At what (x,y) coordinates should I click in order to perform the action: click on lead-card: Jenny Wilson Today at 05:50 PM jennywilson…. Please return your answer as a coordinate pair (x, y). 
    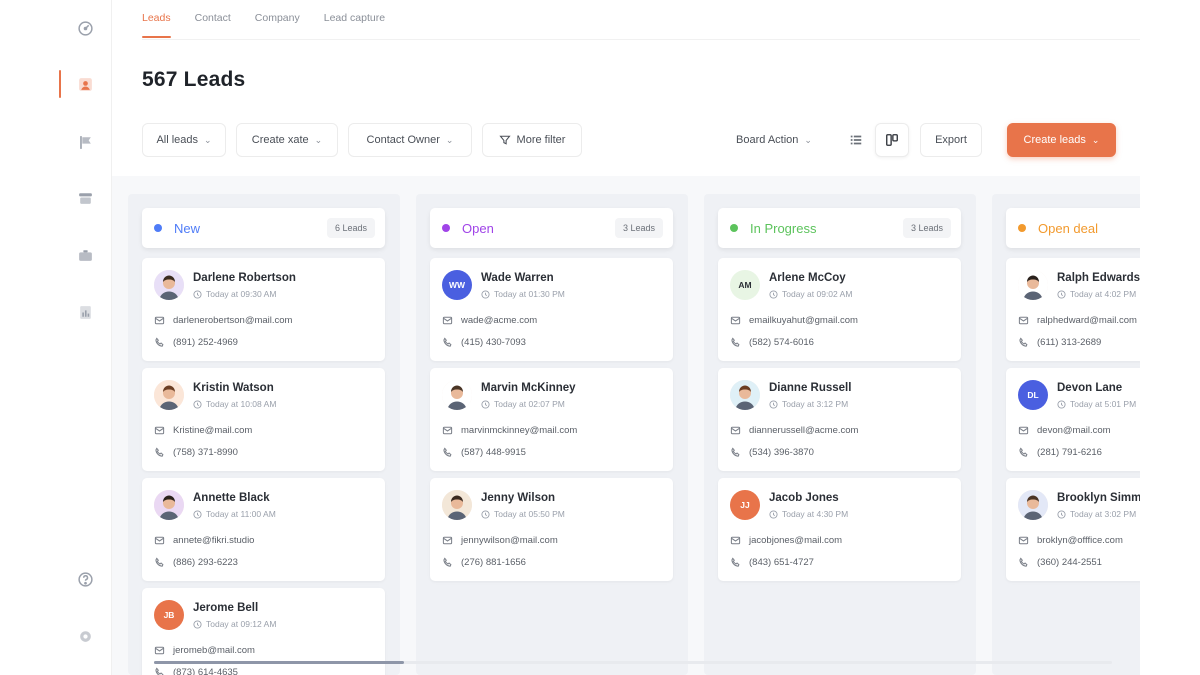
    Looking at the image, I should click on (551, 529).